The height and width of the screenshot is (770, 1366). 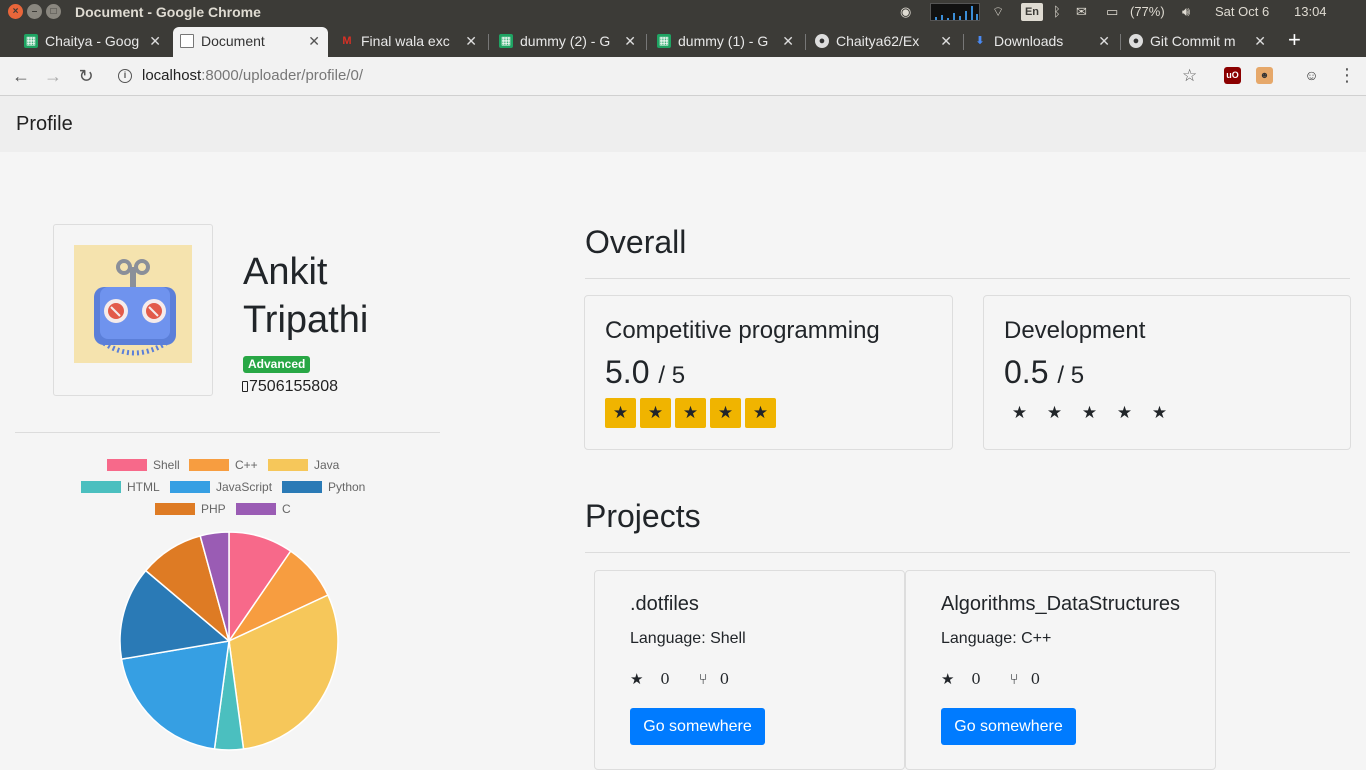 What do you see at coordinates (1075, 330) in the screenshot?
I see `score-card-title: Development` at bounding box center [1075, 330].